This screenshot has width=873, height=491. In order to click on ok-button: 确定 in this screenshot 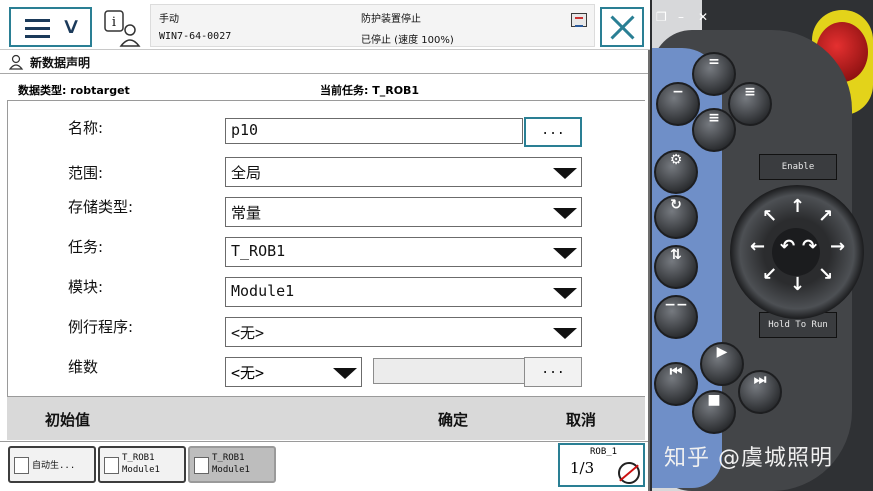, I will do `click(453, 419)`.